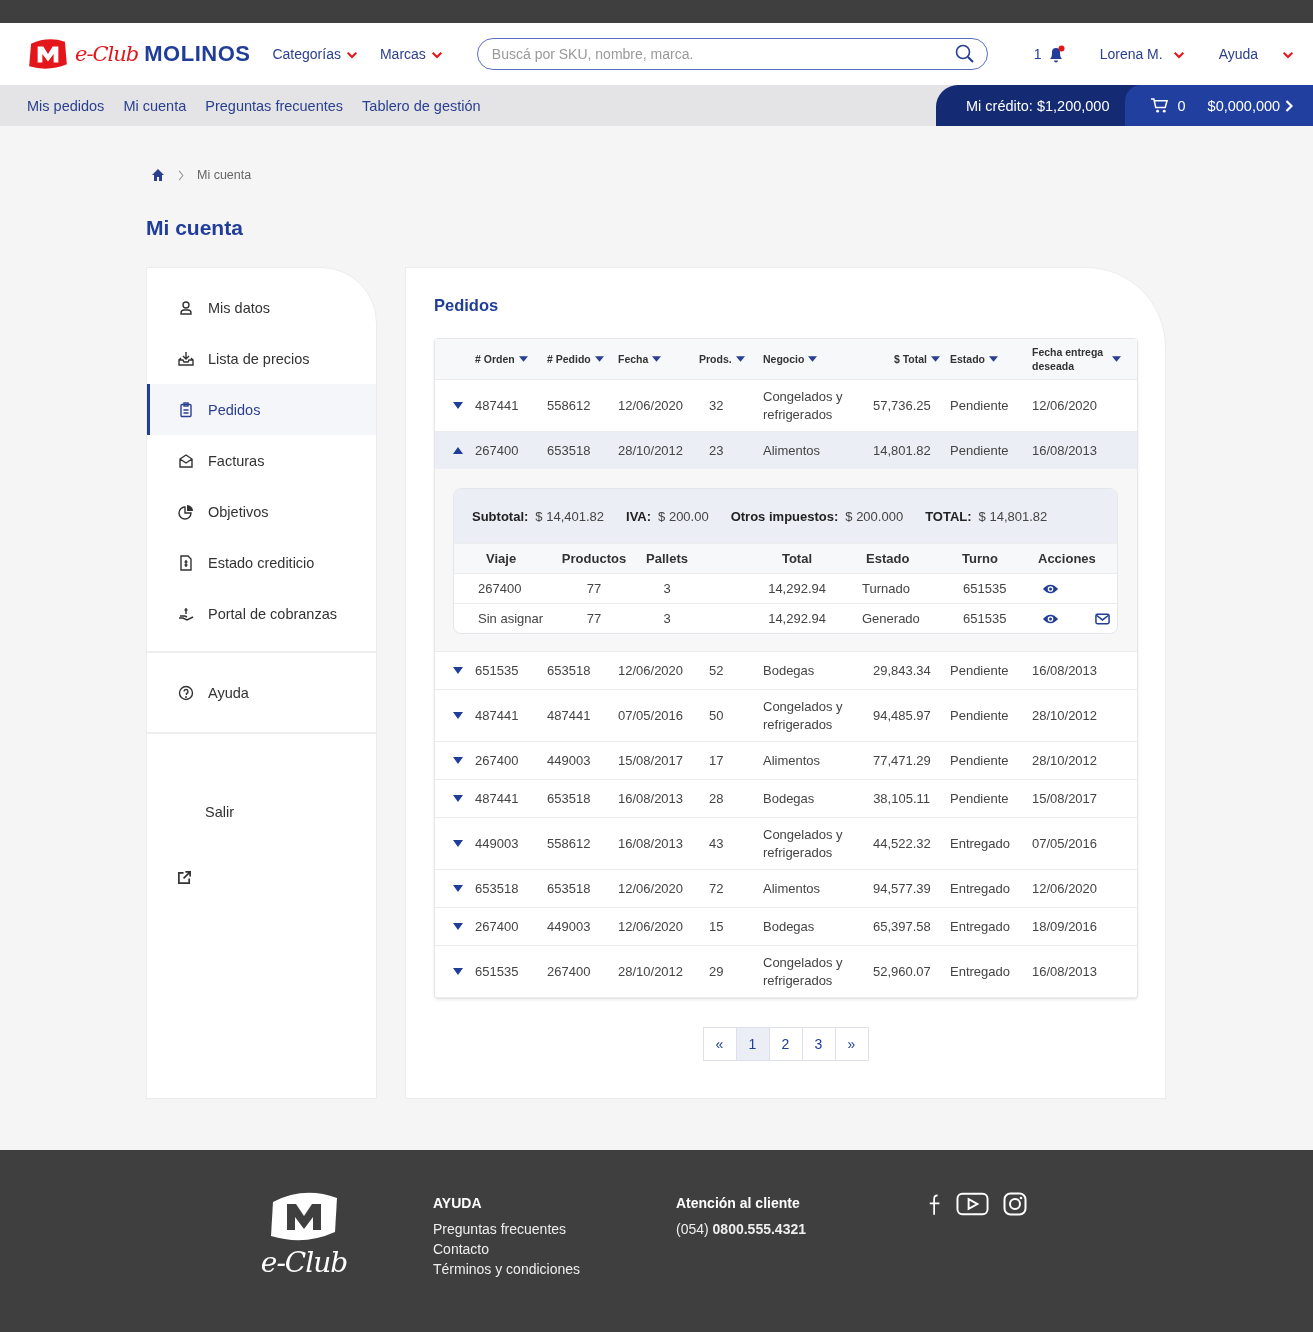  What do you see at coordinates (991, 359) in the screenshot?
I see `column-header: Estado` at bounding box center [991, 359].